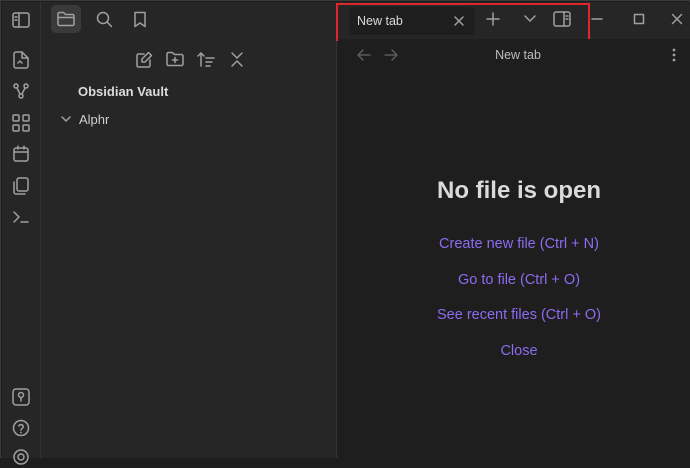  I want to click on new-tab-button, so click(493, 19).